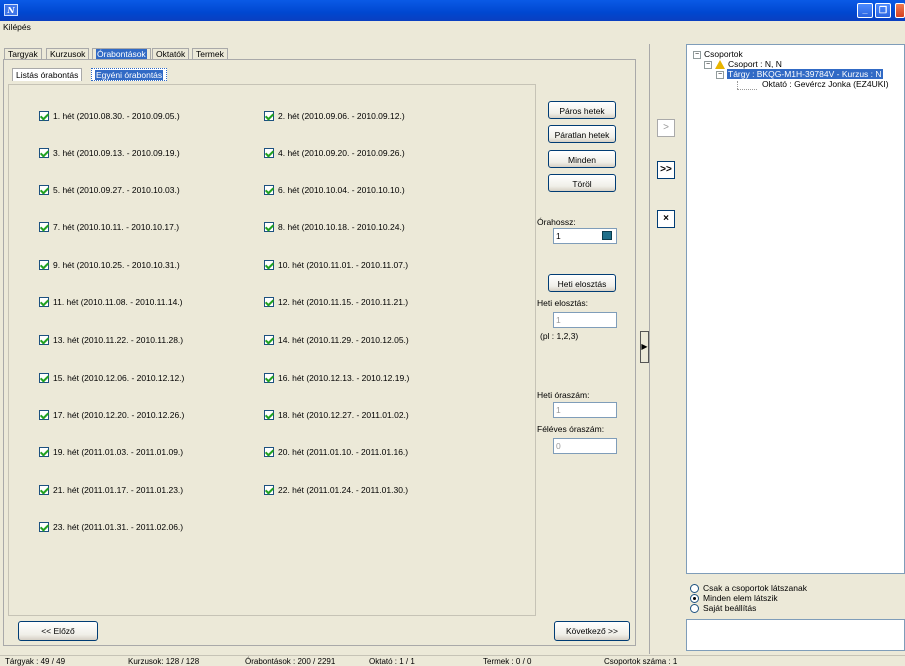 This screenshot has width=905, height=666. Describe the element at coordinates (582, 183) in the screenshot. I see `delete-button: Töröl` at that location.